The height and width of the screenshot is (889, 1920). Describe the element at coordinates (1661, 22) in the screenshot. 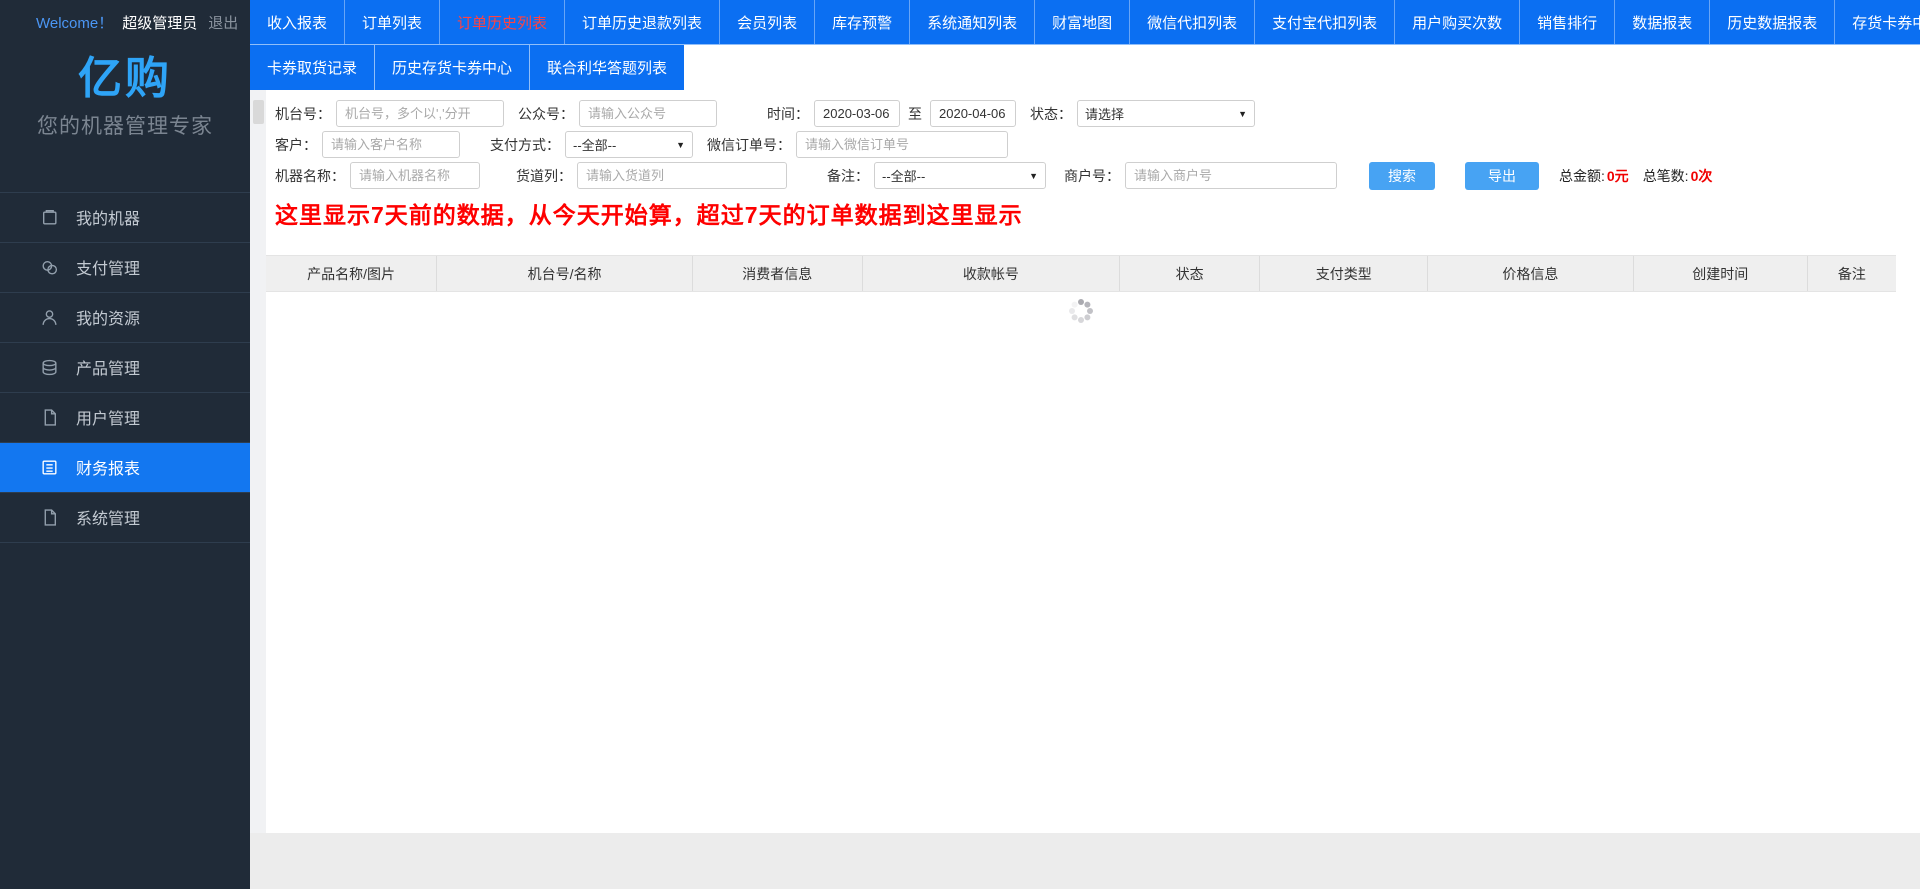

I see `tab-data-report: 数据报表` at that location.